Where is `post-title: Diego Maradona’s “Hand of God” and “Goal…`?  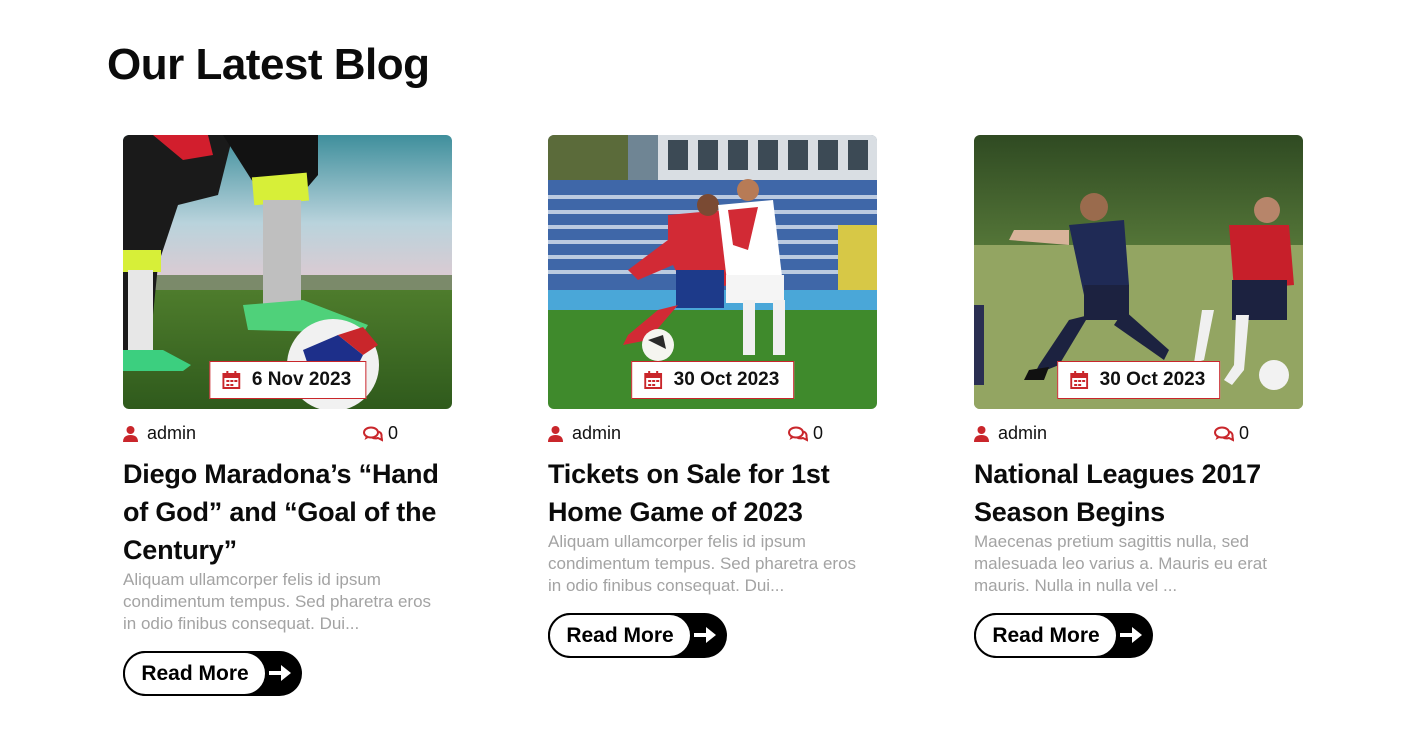 post-title: Diego Maradona’s “Hand of God” and “Goal… is located at coordinates (288, 512).